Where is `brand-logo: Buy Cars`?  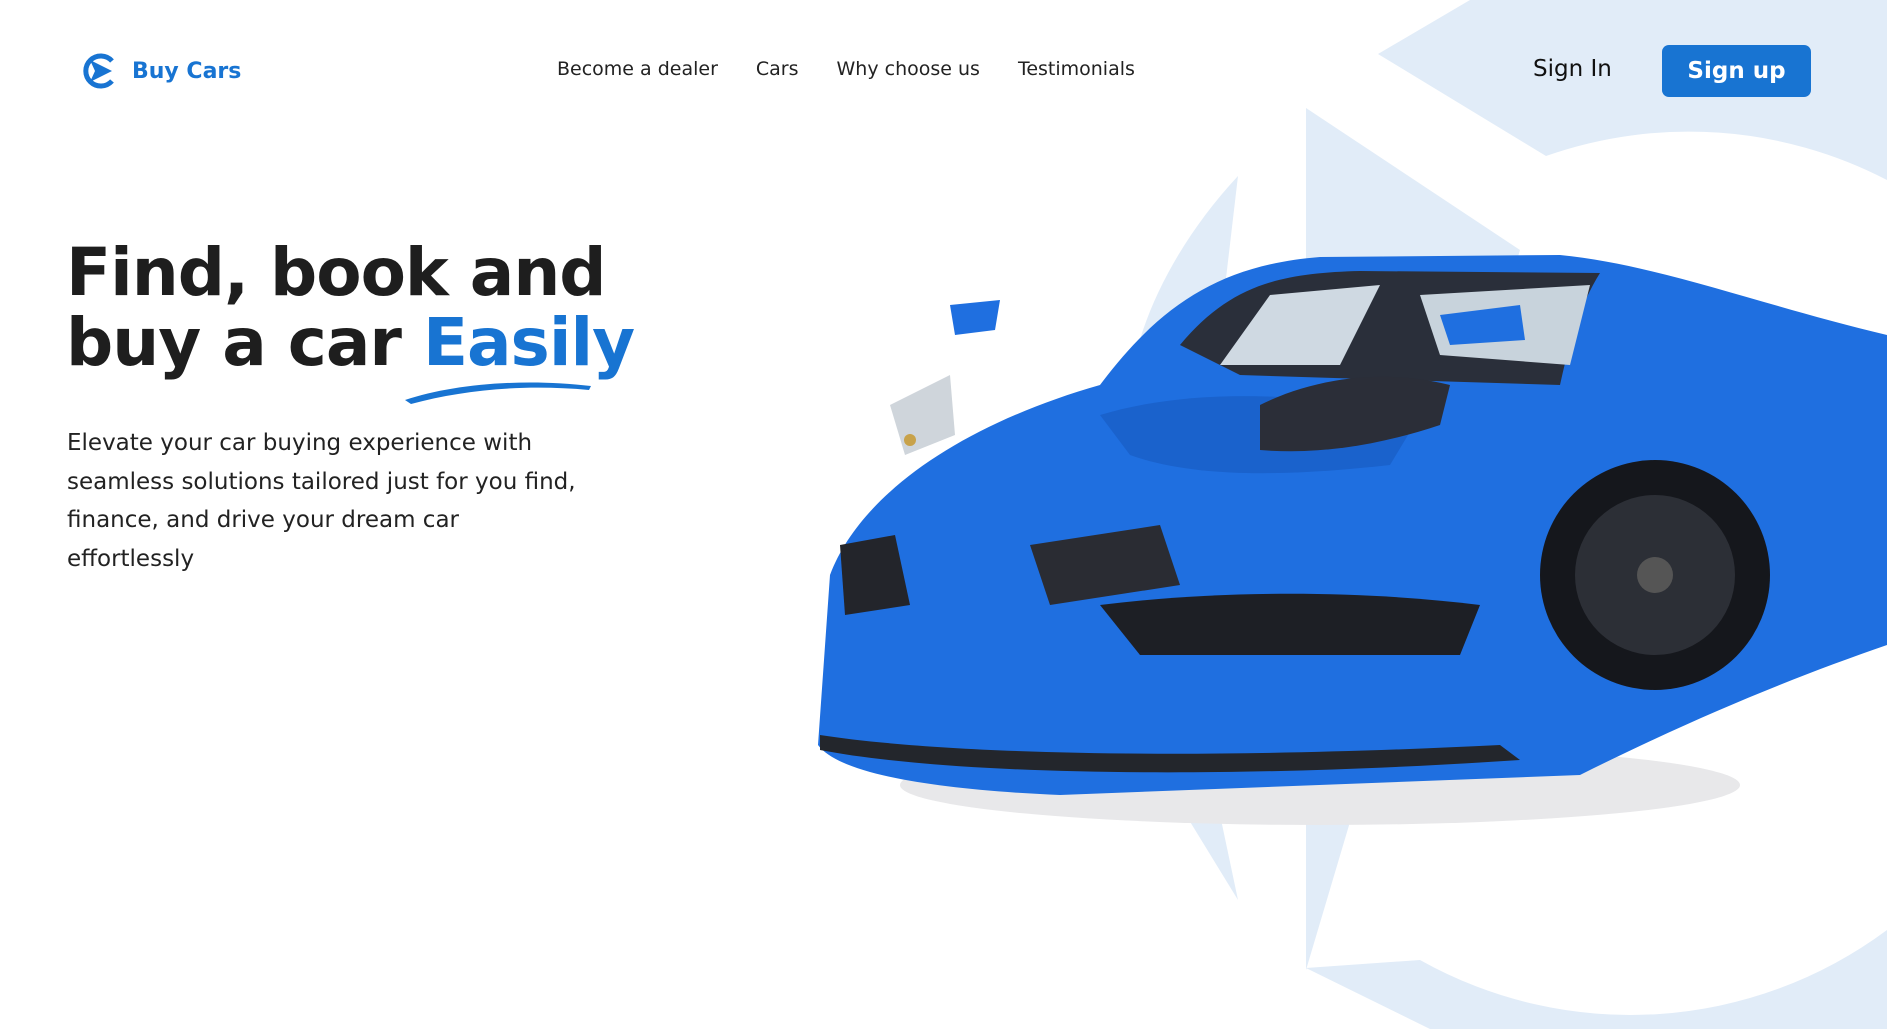 brand-logo: Buy Cars is located at coordinates (161, 71).